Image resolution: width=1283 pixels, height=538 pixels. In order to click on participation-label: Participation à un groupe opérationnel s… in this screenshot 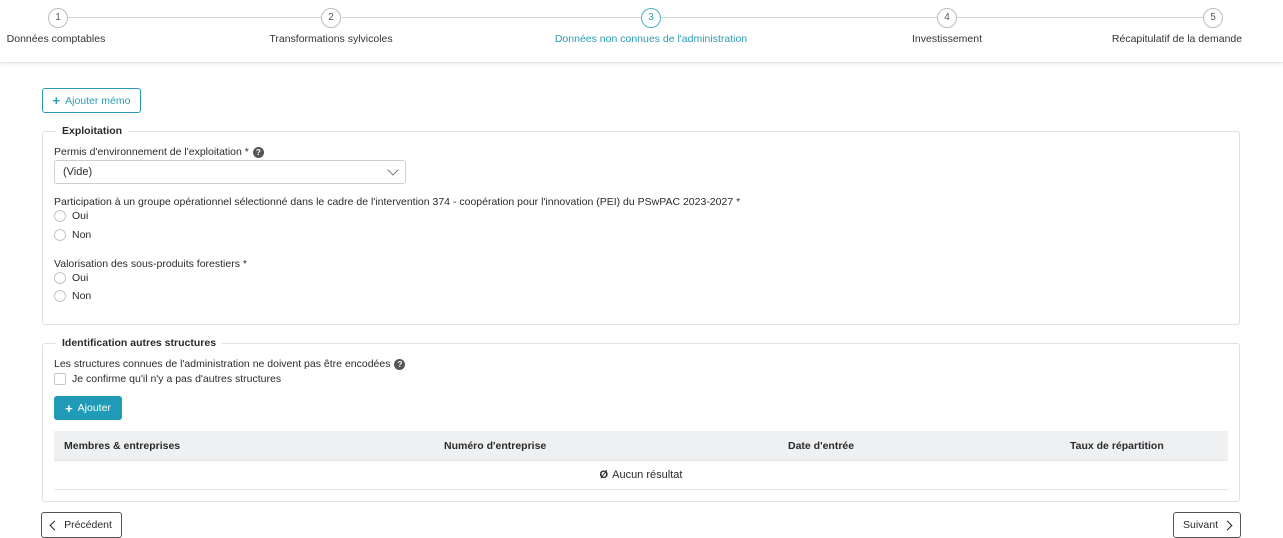, I will do `click(397, 202)`.